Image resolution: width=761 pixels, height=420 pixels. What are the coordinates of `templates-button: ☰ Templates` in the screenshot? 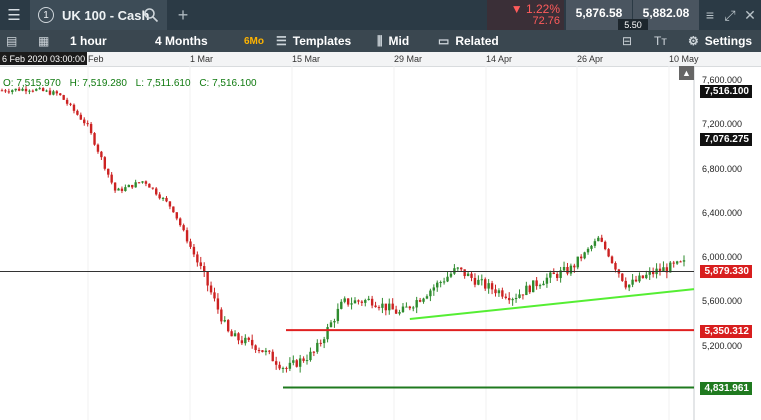 It's located at (313, 41).